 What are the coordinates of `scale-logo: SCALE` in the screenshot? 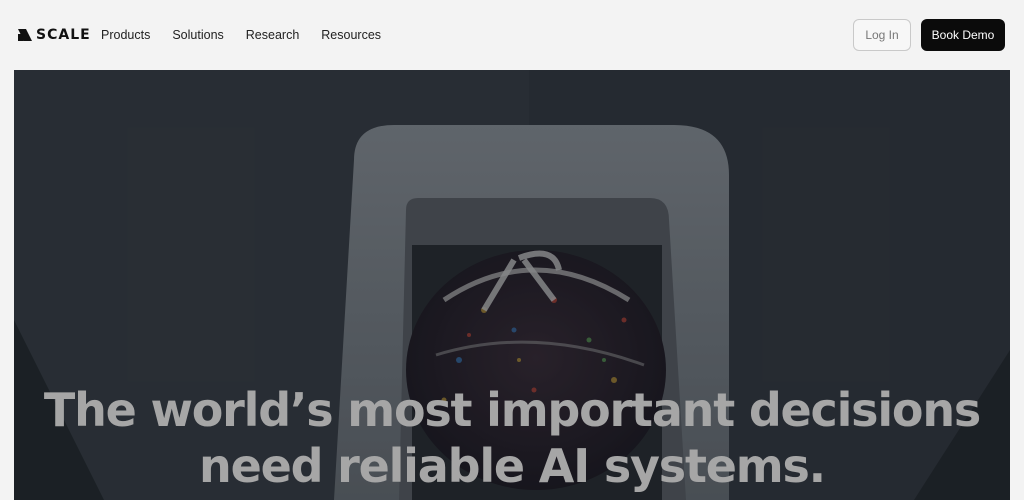 It's located at (54, 35).